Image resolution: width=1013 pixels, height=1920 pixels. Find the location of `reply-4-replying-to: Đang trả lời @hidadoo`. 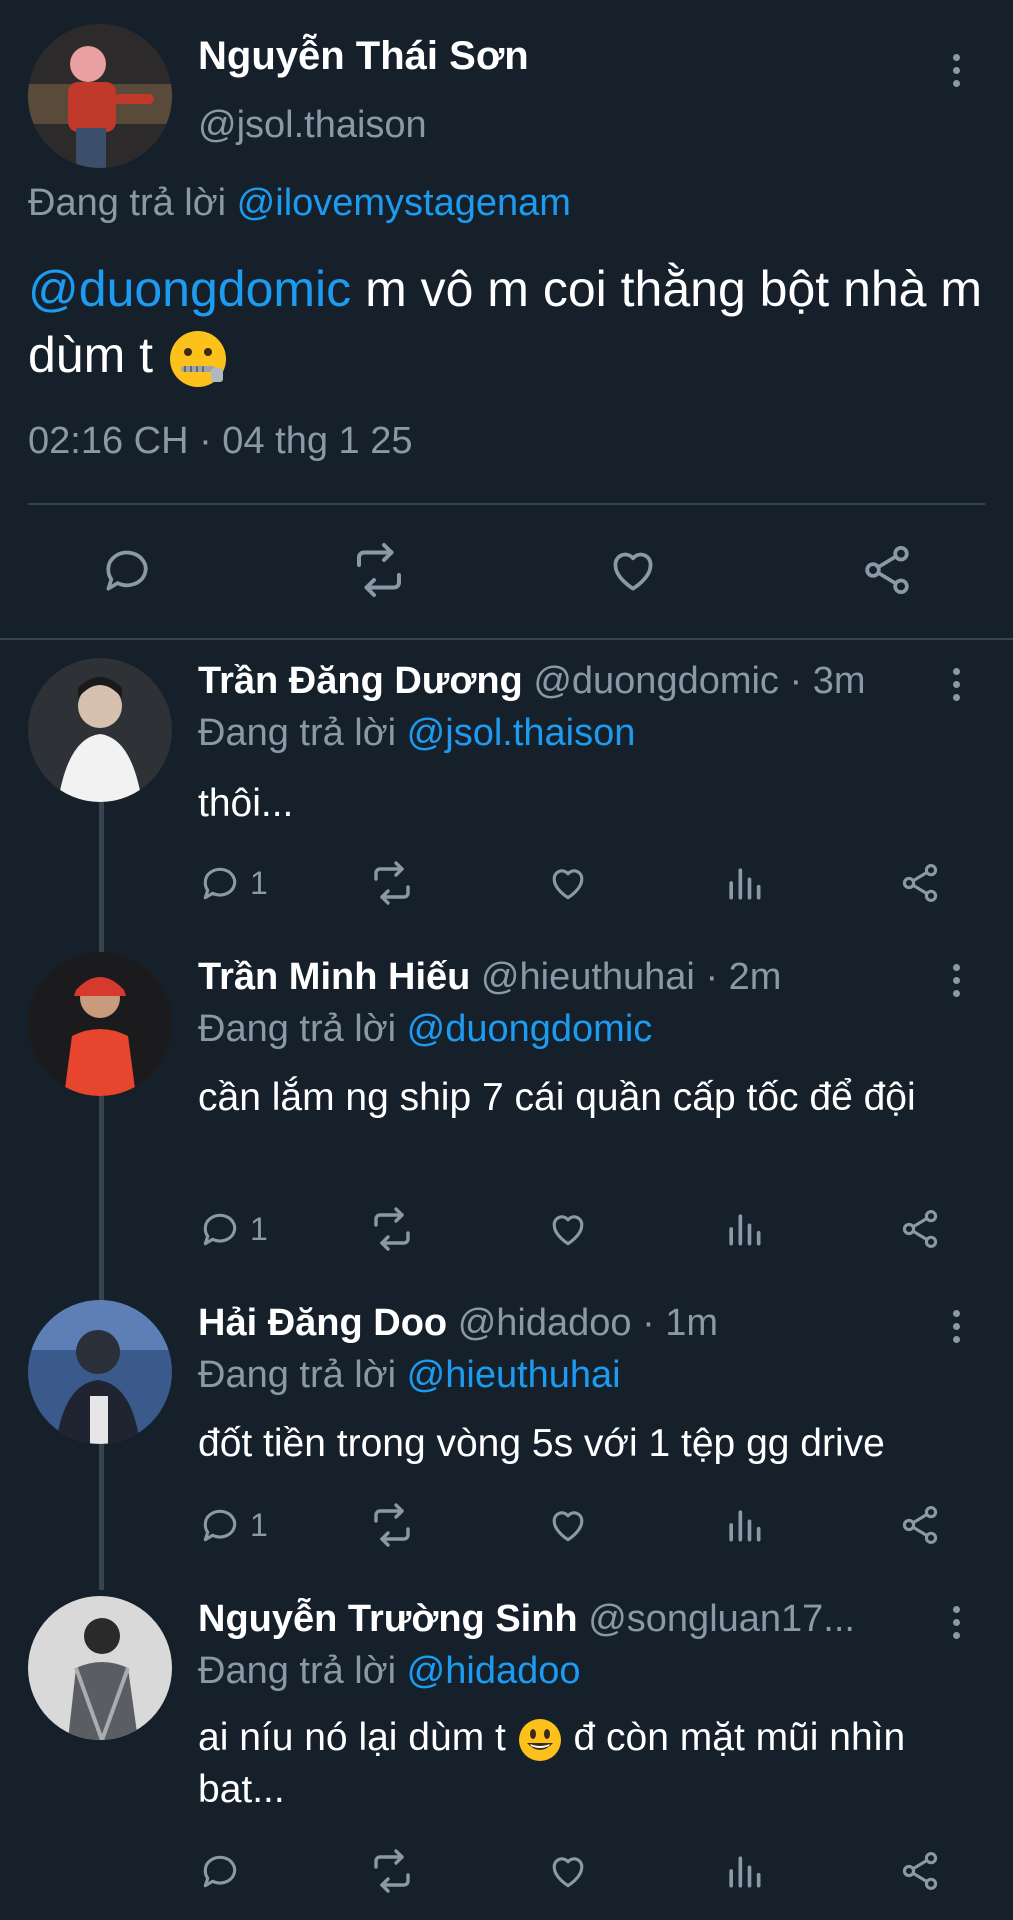

reply-4-replying-to: Đang trả lời @hidadoo is located at coordinates (389, 1671).